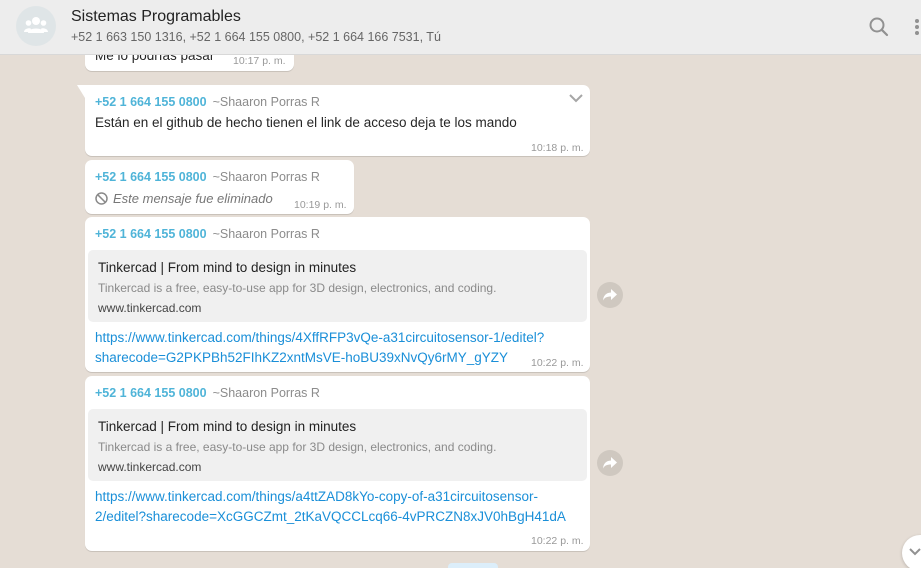  I want to click on message-bubble: Me lo podrías pasar 10:17 p. m., so click(189, 63).